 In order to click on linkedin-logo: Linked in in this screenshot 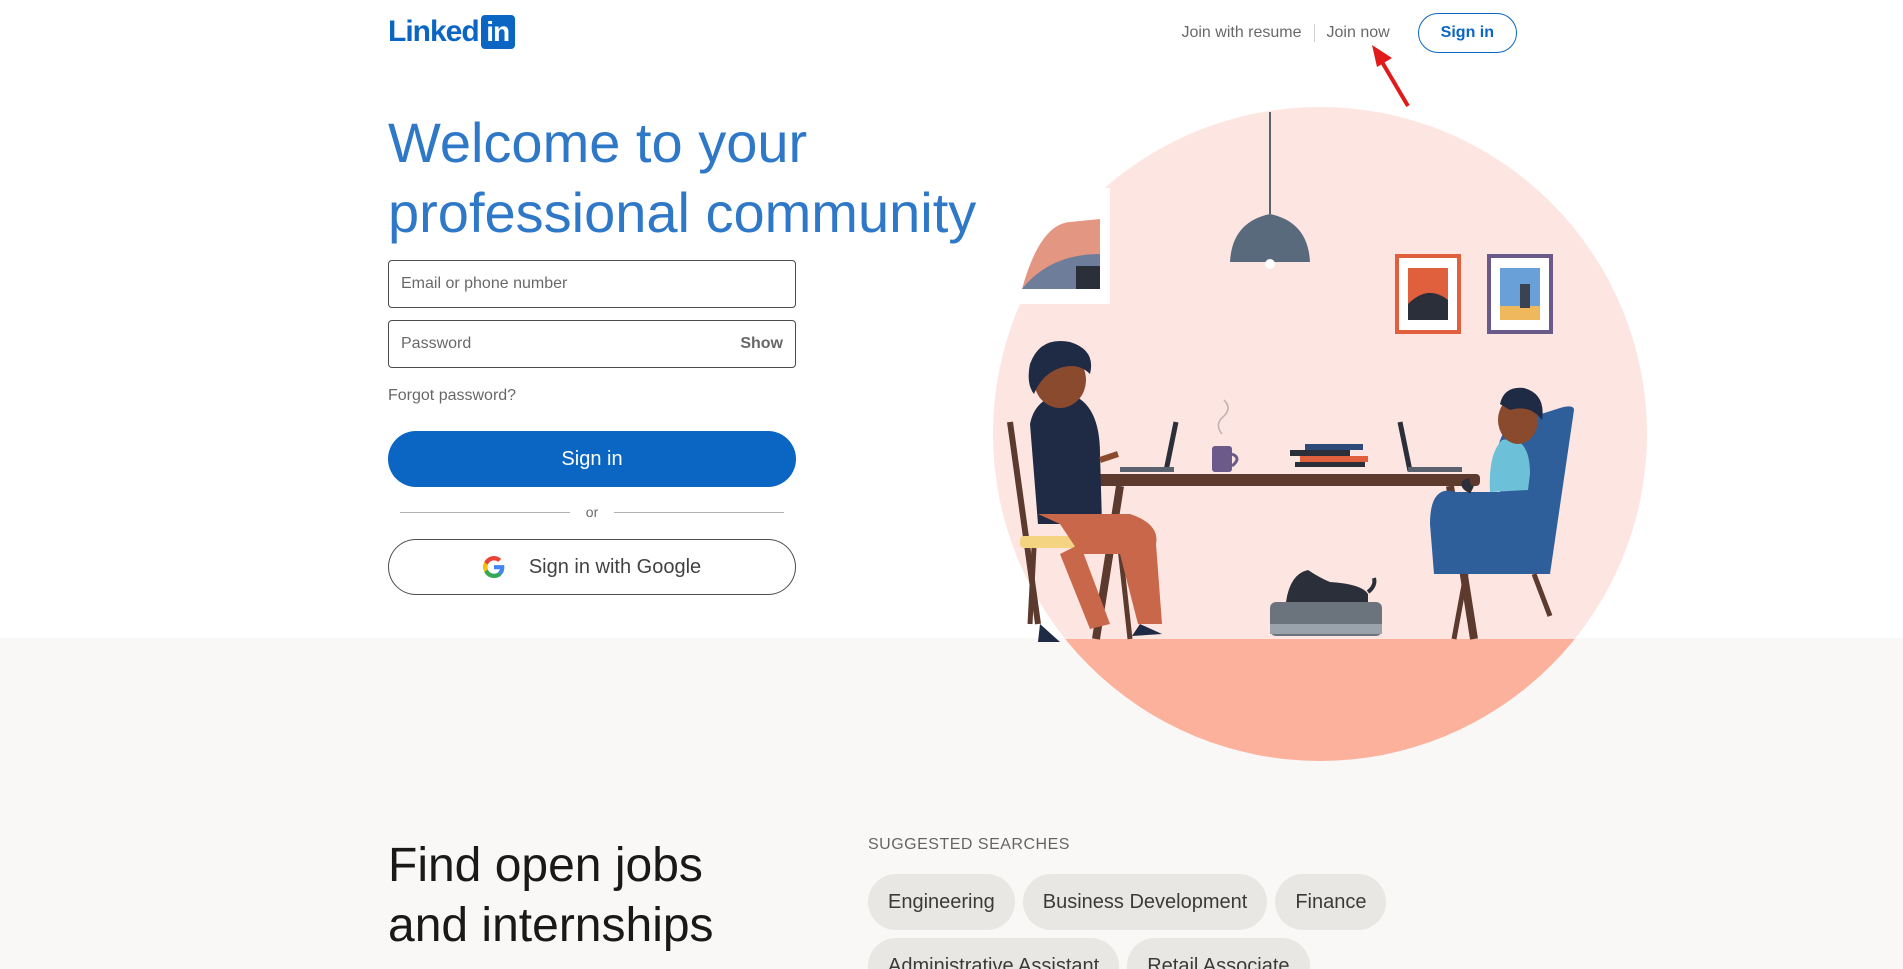, I will do `click(451, 32)`.